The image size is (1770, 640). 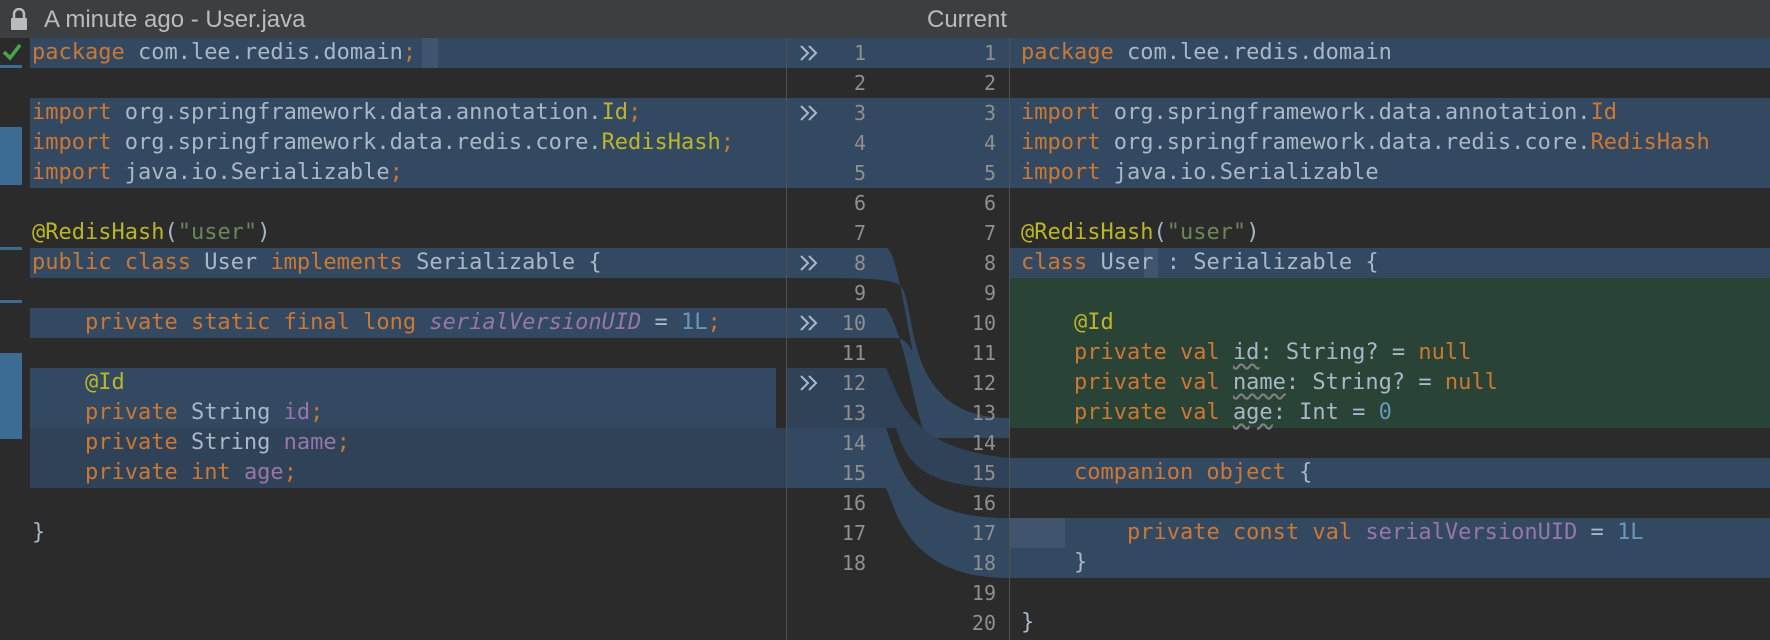 What do you see at coordinates (983, 563) in the screenshot?
I see `right-line-number: 18` at bounding box center [983, 563].